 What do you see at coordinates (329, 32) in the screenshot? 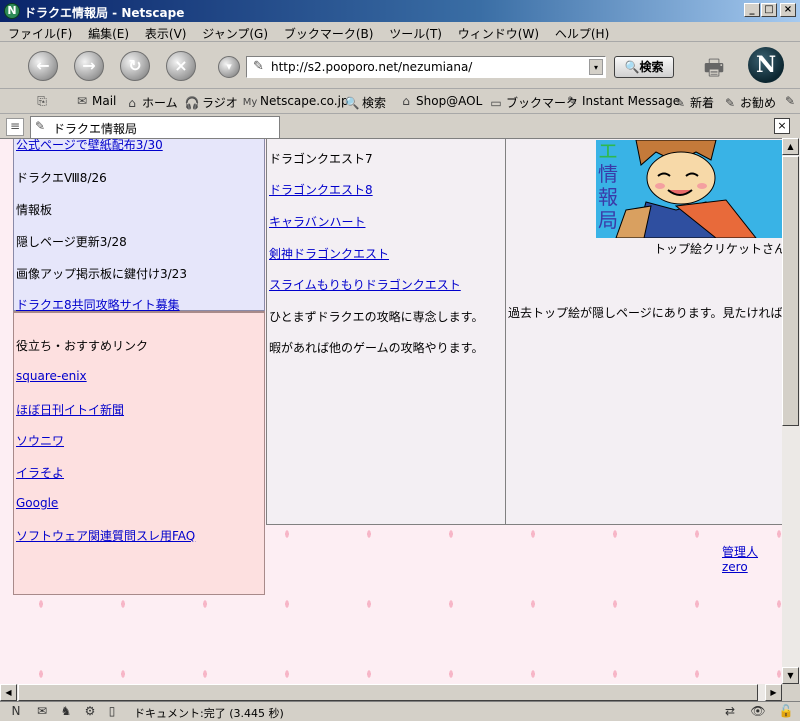
I see `menu-bookmarks: ブックマーク(B)` at bounding box center [329, 32].